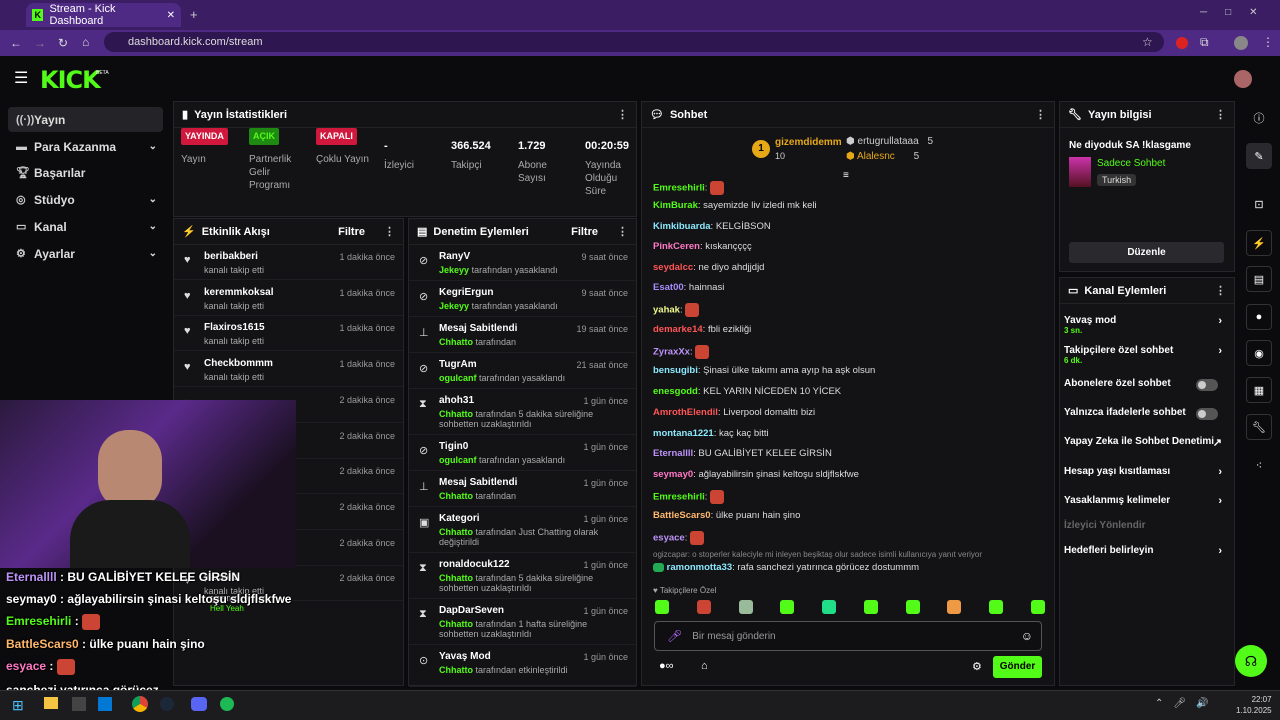 The width and height of the screenshot is (1280, 720). I want to click on points-icon: ●∞, so click(666, 666).